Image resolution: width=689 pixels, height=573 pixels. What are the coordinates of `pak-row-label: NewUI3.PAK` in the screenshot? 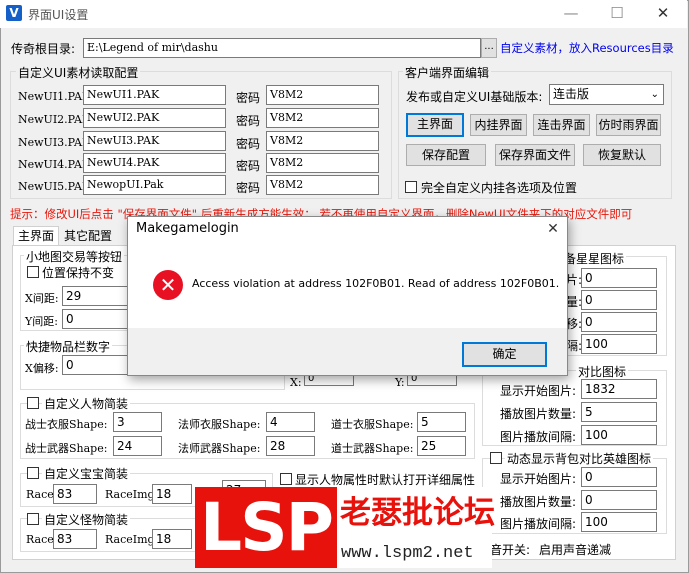 It's located at (54, 142).